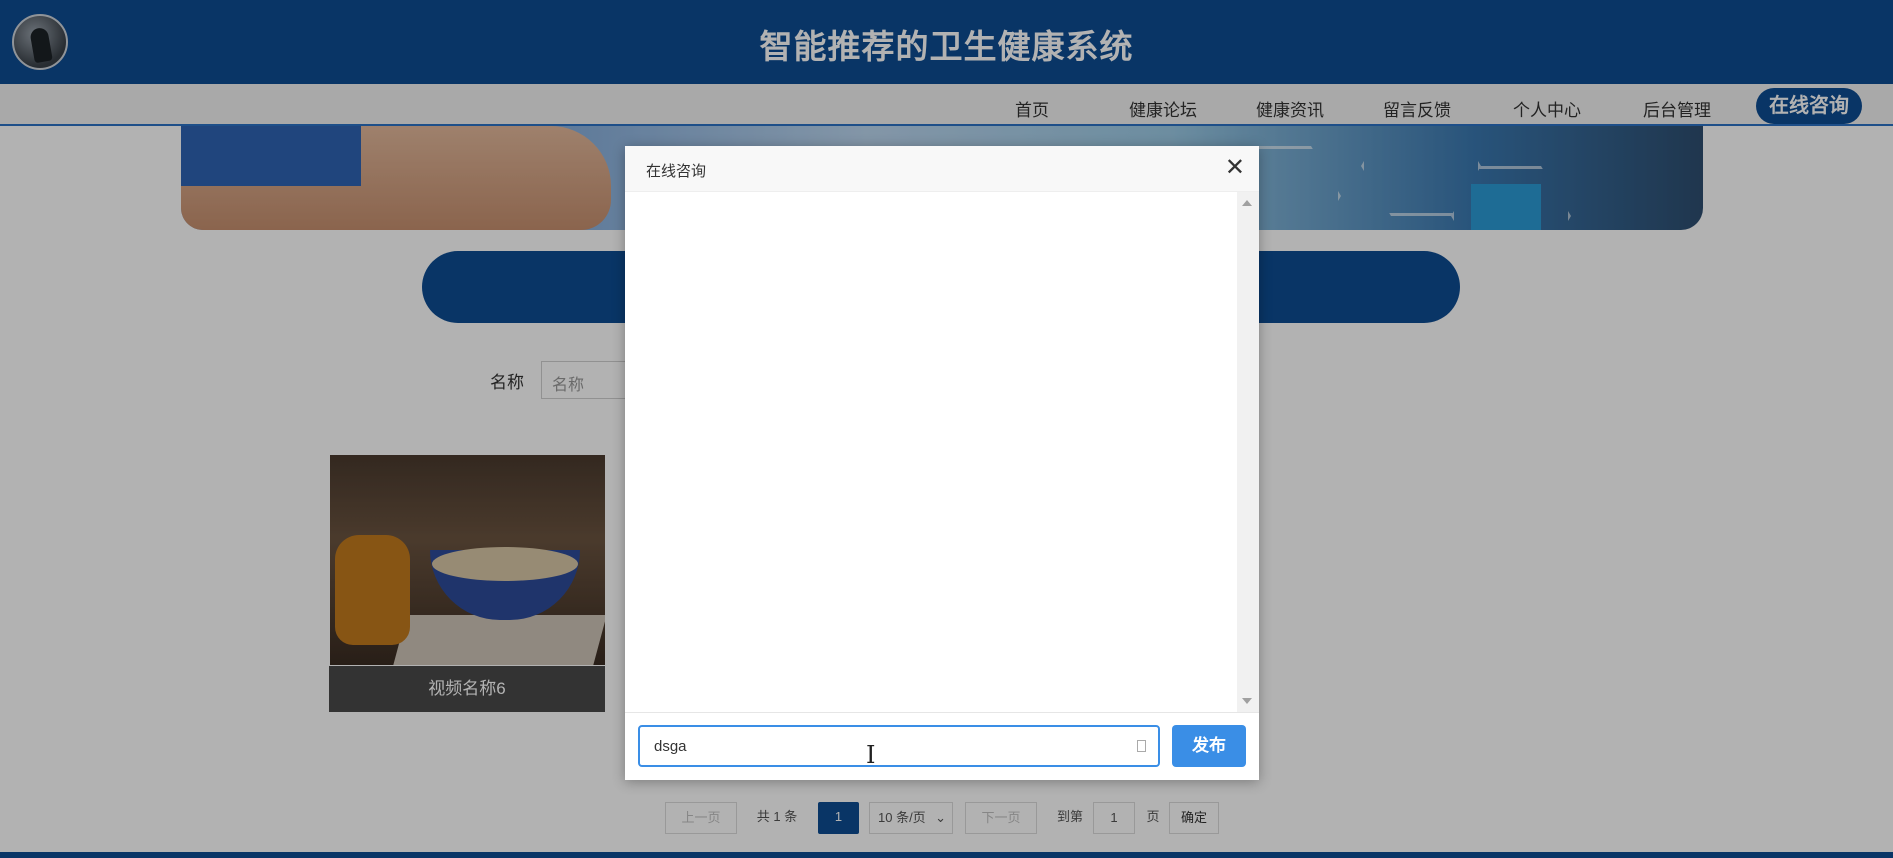 This screenshot has height=858, width=1893. What do you see at coordinates (676, 171) in the screenshot?
I see `dialog-title: 在线咨询` at bounding box center [676, 171].